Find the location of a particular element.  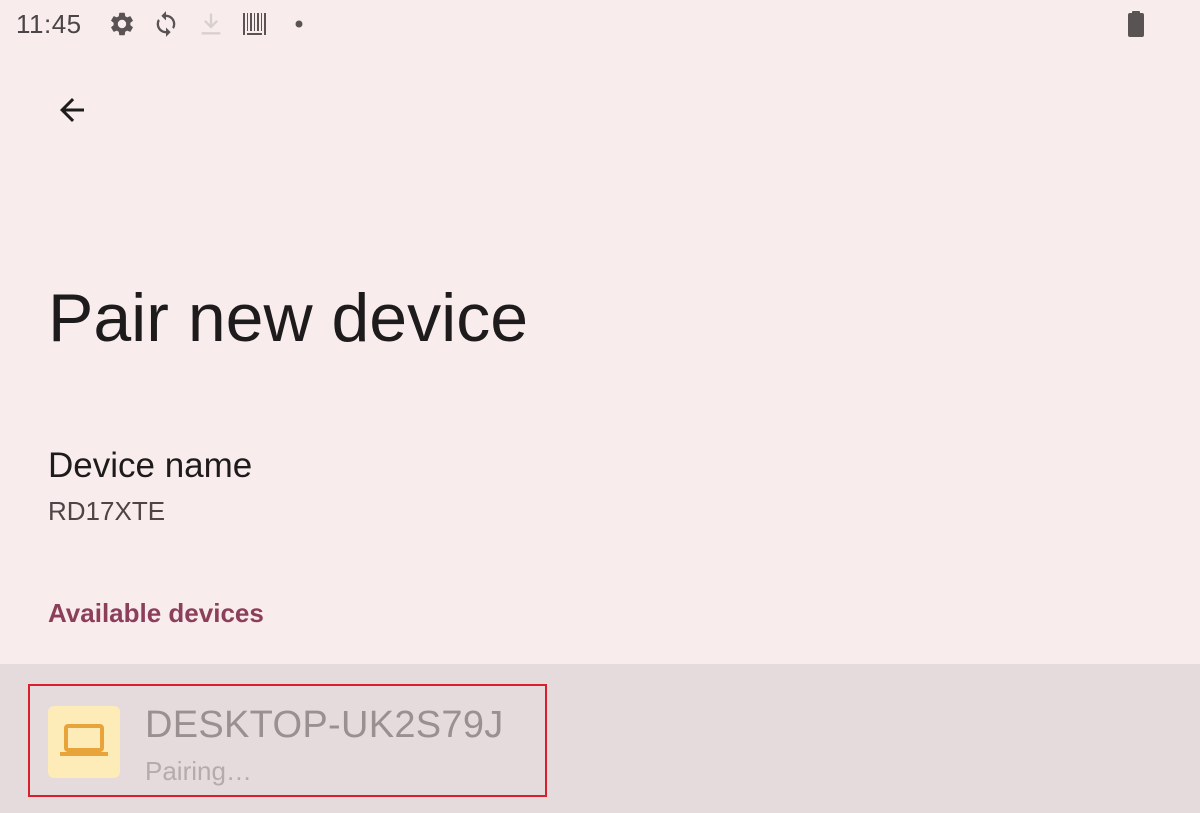

arrow-back-icon is located at coordinates (72, 112).